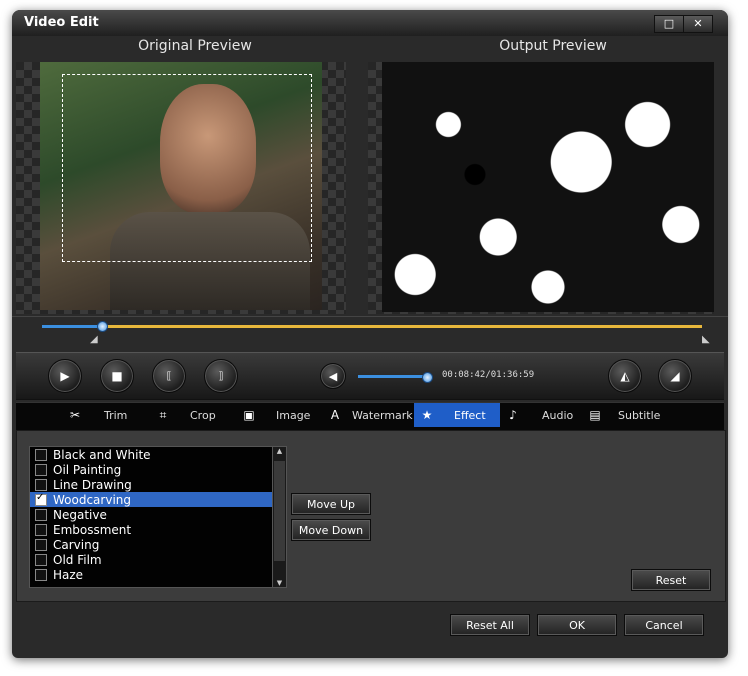  I want to click on effect-item: Embossment, so click(157, 529).